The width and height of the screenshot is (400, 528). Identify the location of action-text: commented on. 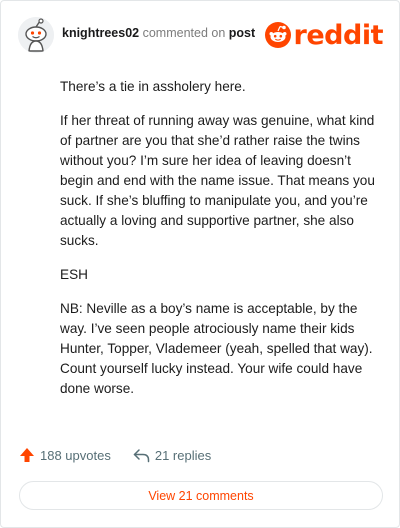
(184, 33).